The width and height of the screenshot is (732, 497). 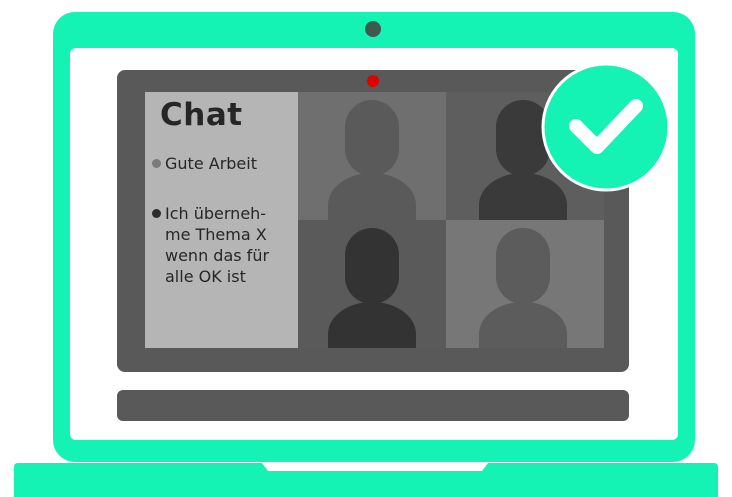 What do you see at coordinates (201, 115) in the screenshot?
I see `chat-title: Chat` at bounding box center [201, 115].